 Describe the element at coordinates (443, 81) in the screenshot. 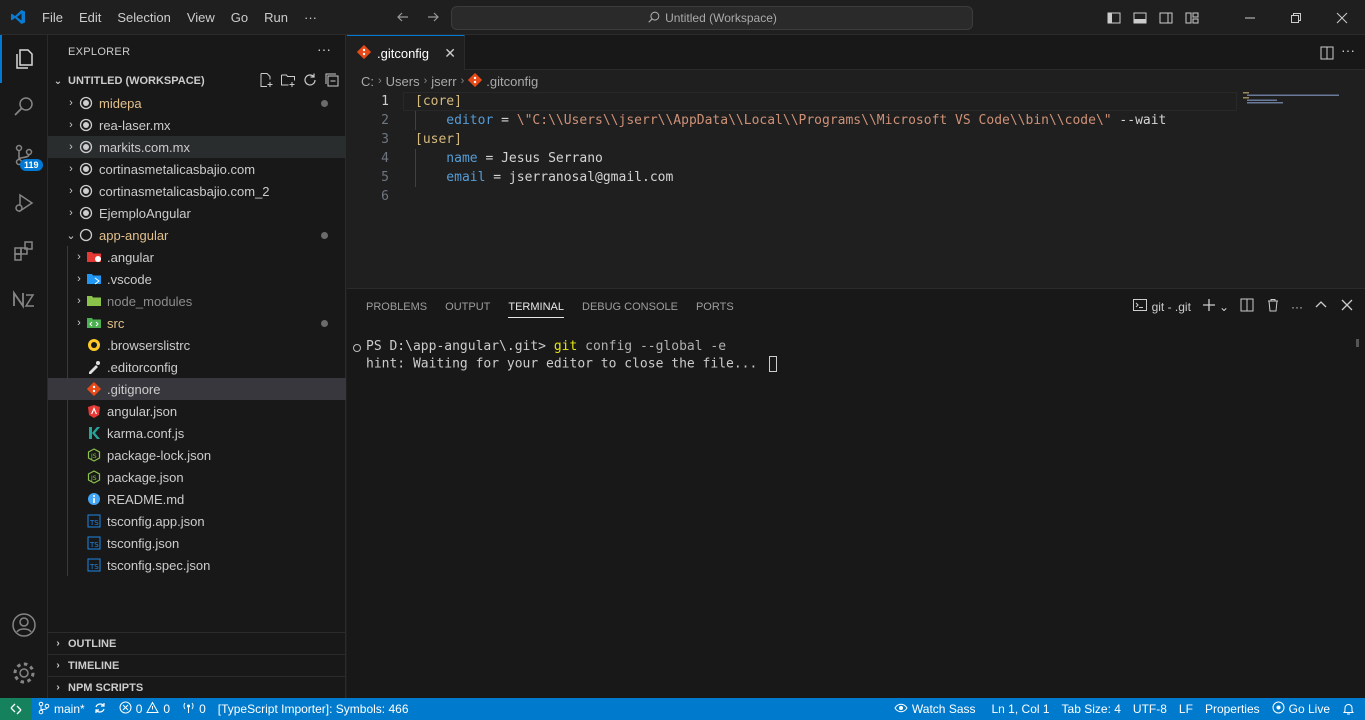

I see `breadcrumb-item: jserr` at that location.